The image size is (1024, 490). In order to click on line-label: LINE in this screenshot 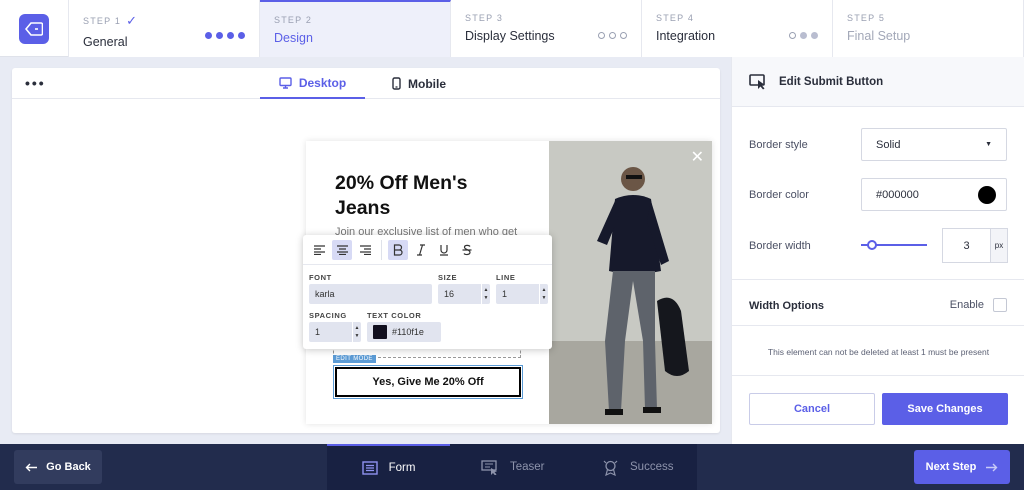, I will do `click(506, 277)`.